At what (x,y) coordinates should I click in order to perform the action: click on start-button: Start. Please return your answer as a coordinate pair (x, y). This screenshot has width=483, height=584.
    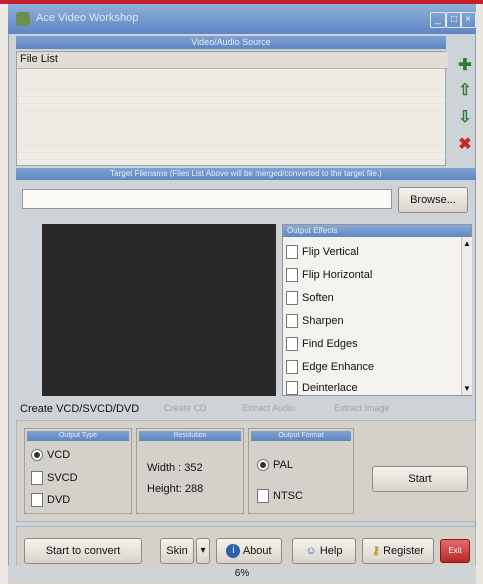
    Looking at the image, I should click on (420, 479).